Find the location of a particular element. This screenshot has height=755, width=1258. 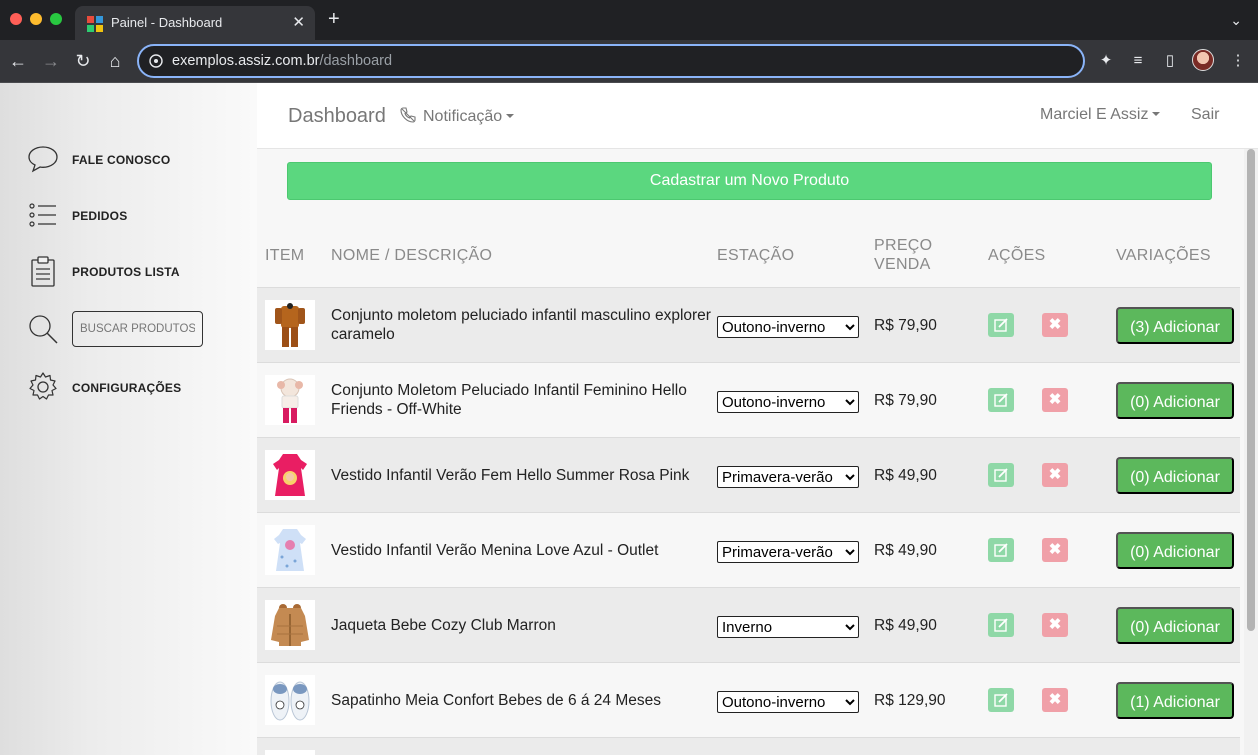

reload-icon: ↻ is located at coordinates (83, 61).